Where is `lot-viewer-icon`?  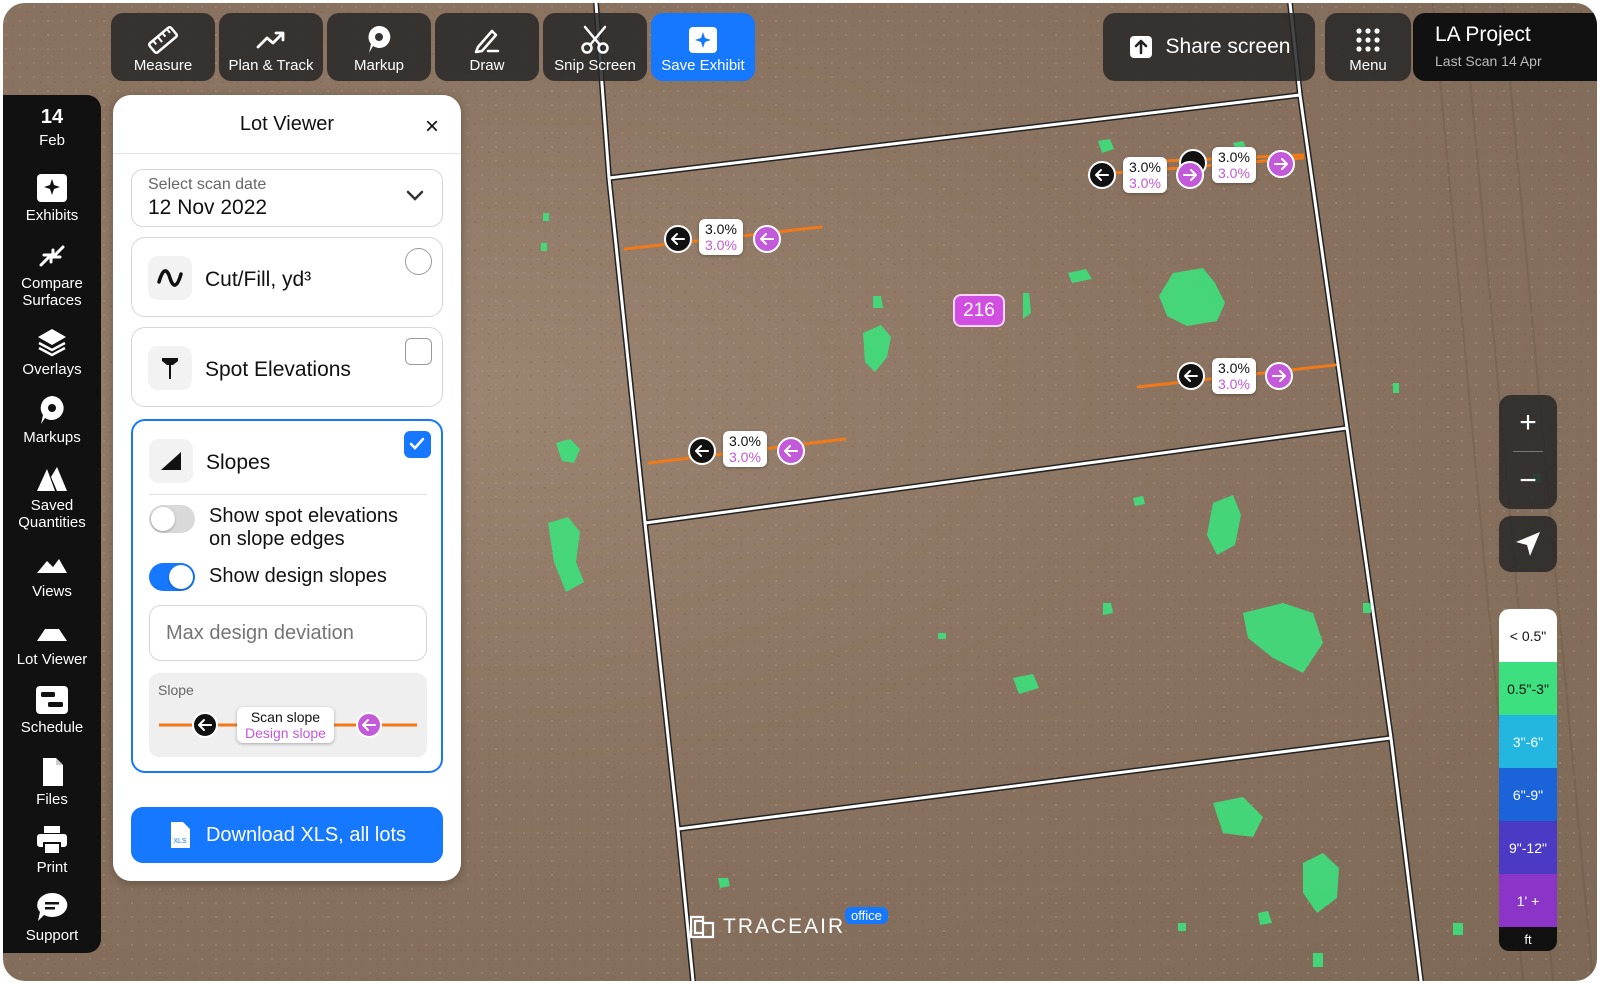 lot-viewer-icon is located at coordinates (52, 635).